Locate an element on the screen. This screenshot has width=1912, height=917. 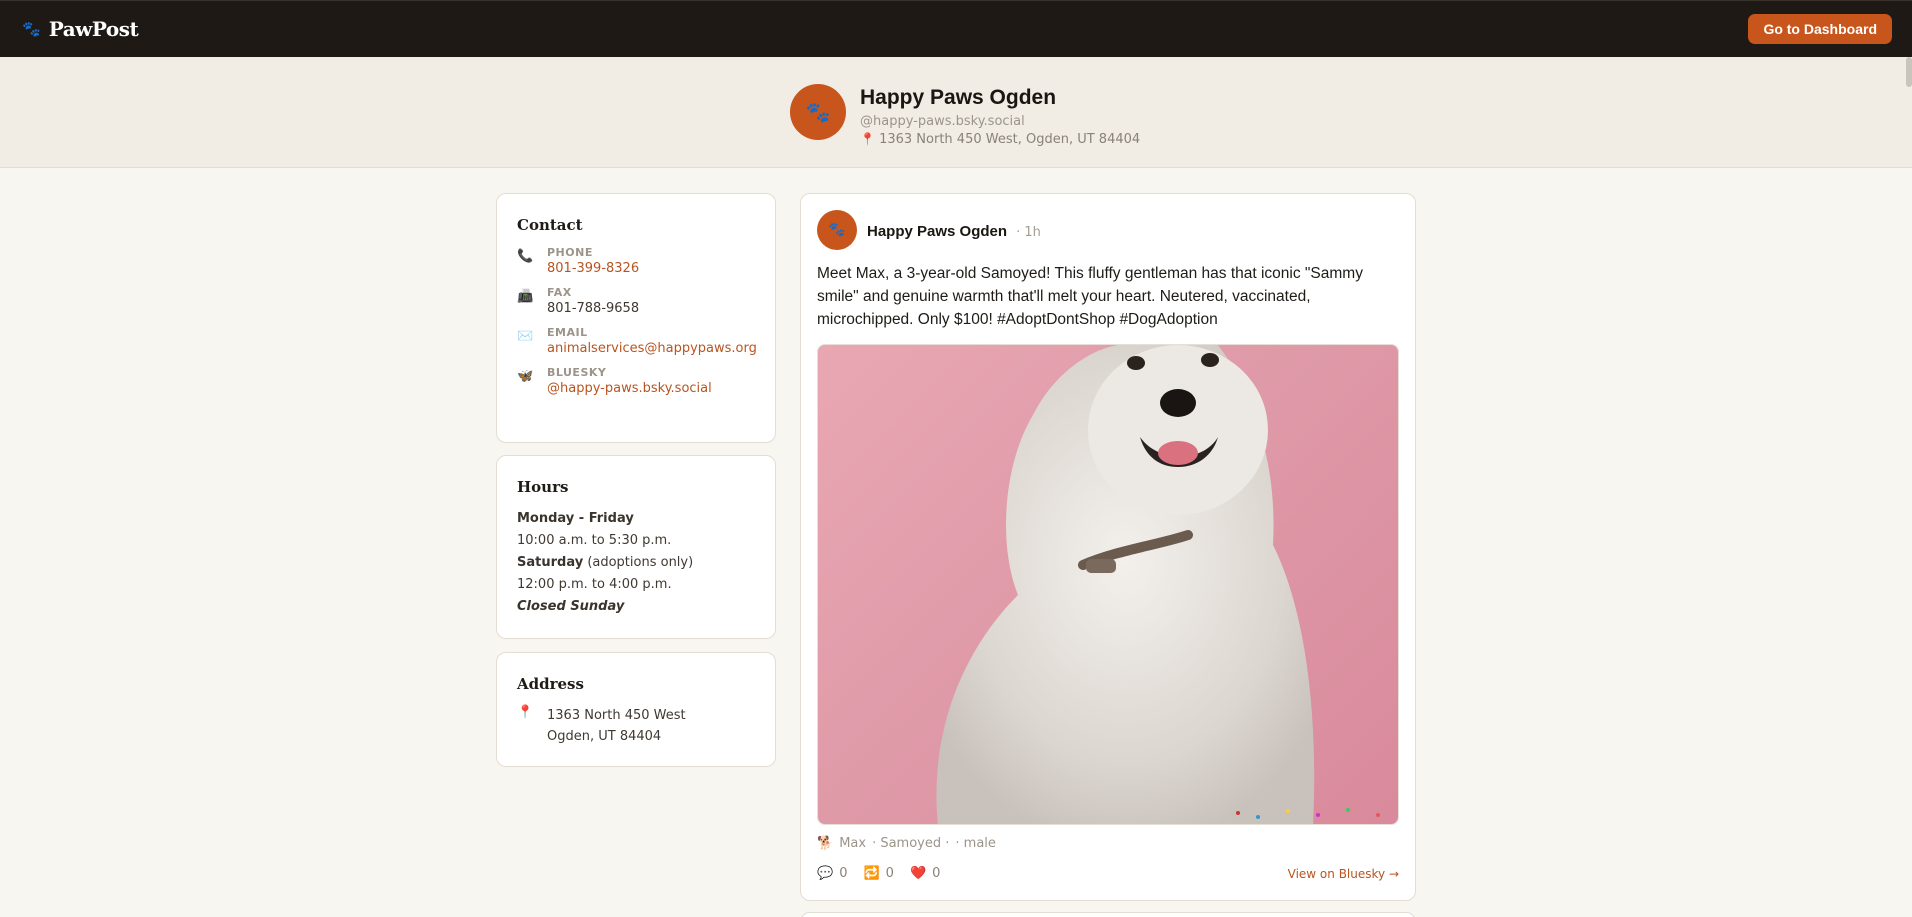
contact-phone: 📞 PHONE 801-399-8326 is located at coordinates (636, 261).